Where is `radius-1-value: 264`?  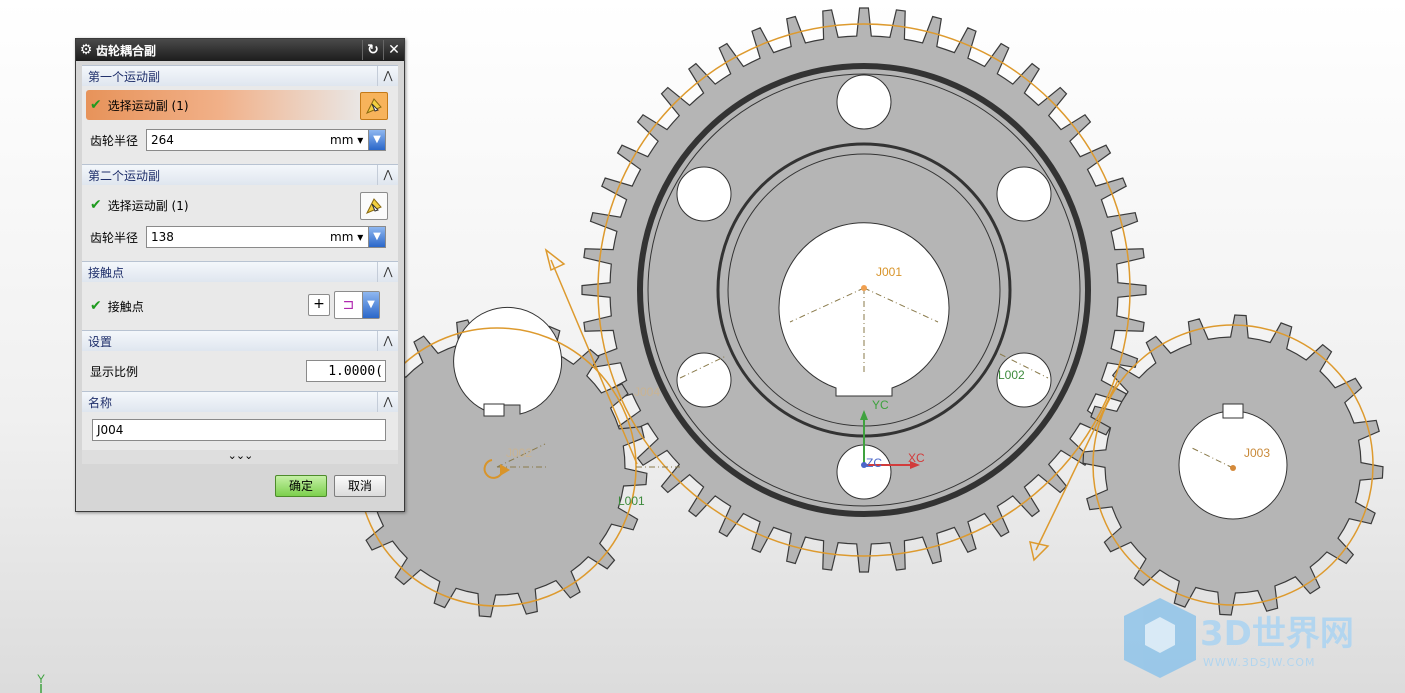 radius-1-value: 264 is located at coordinates (238, 140).